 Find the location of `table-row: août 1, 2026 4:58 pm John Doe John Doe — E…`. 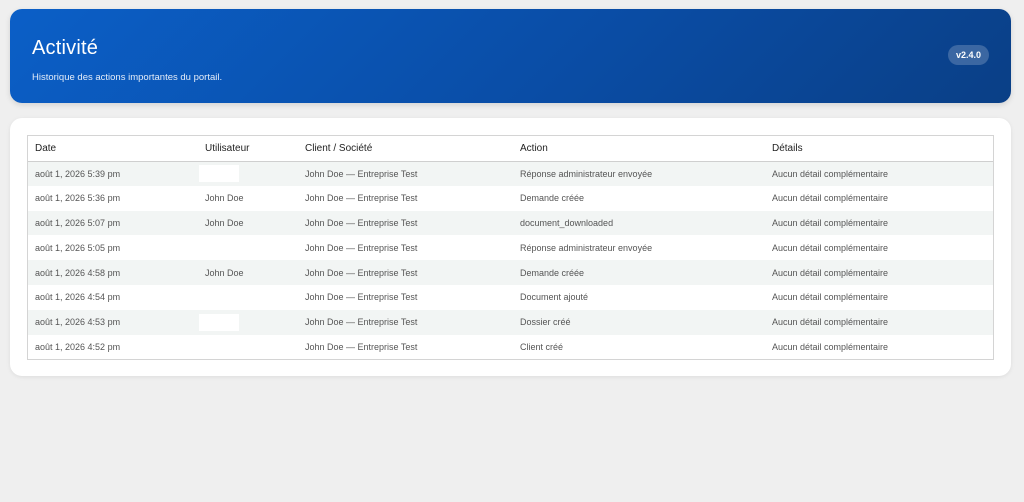

table-row: août 1, 2026 4:58 pm John Doe John Doe — E… is located at coordinates (510, 272).